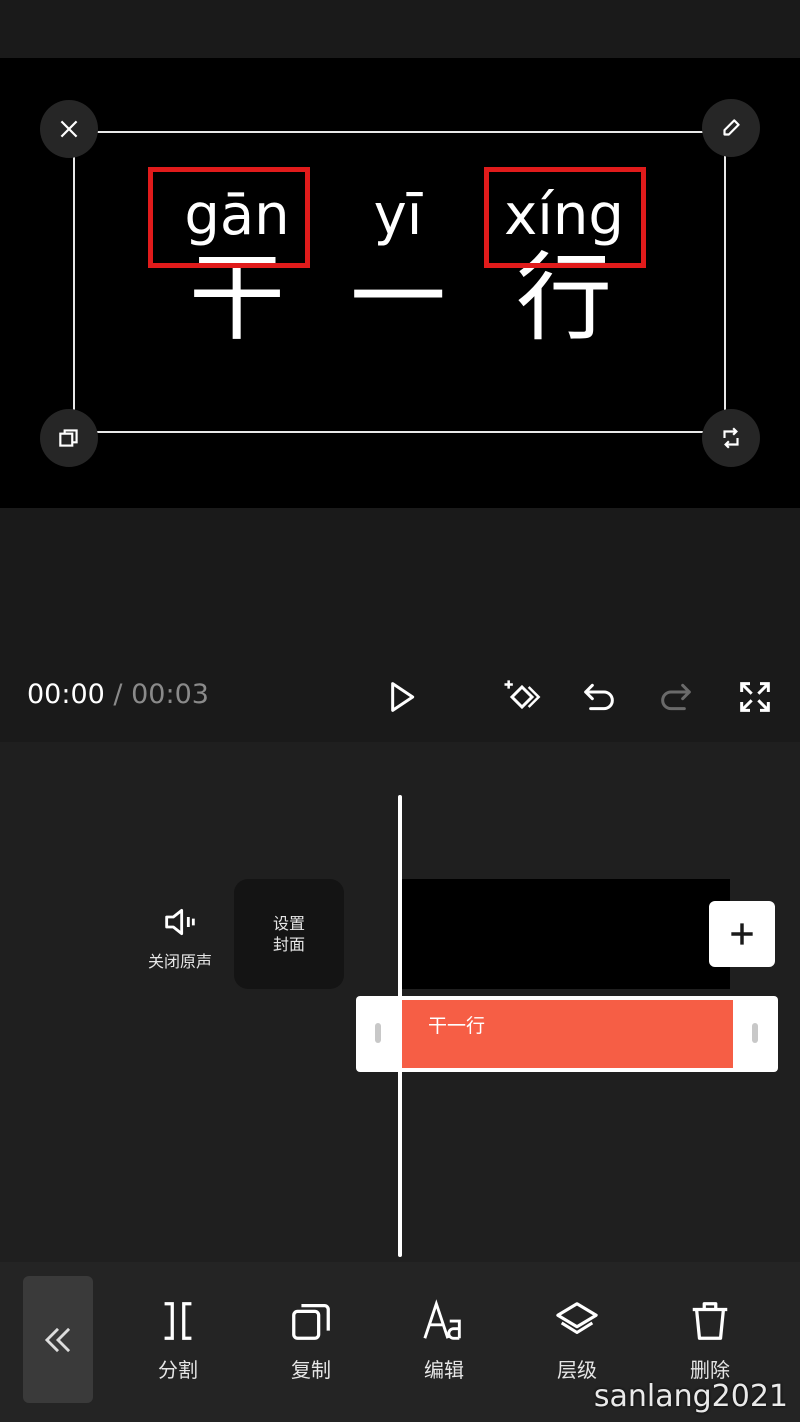  I want to click on copy-icon, so click(311, 1322).